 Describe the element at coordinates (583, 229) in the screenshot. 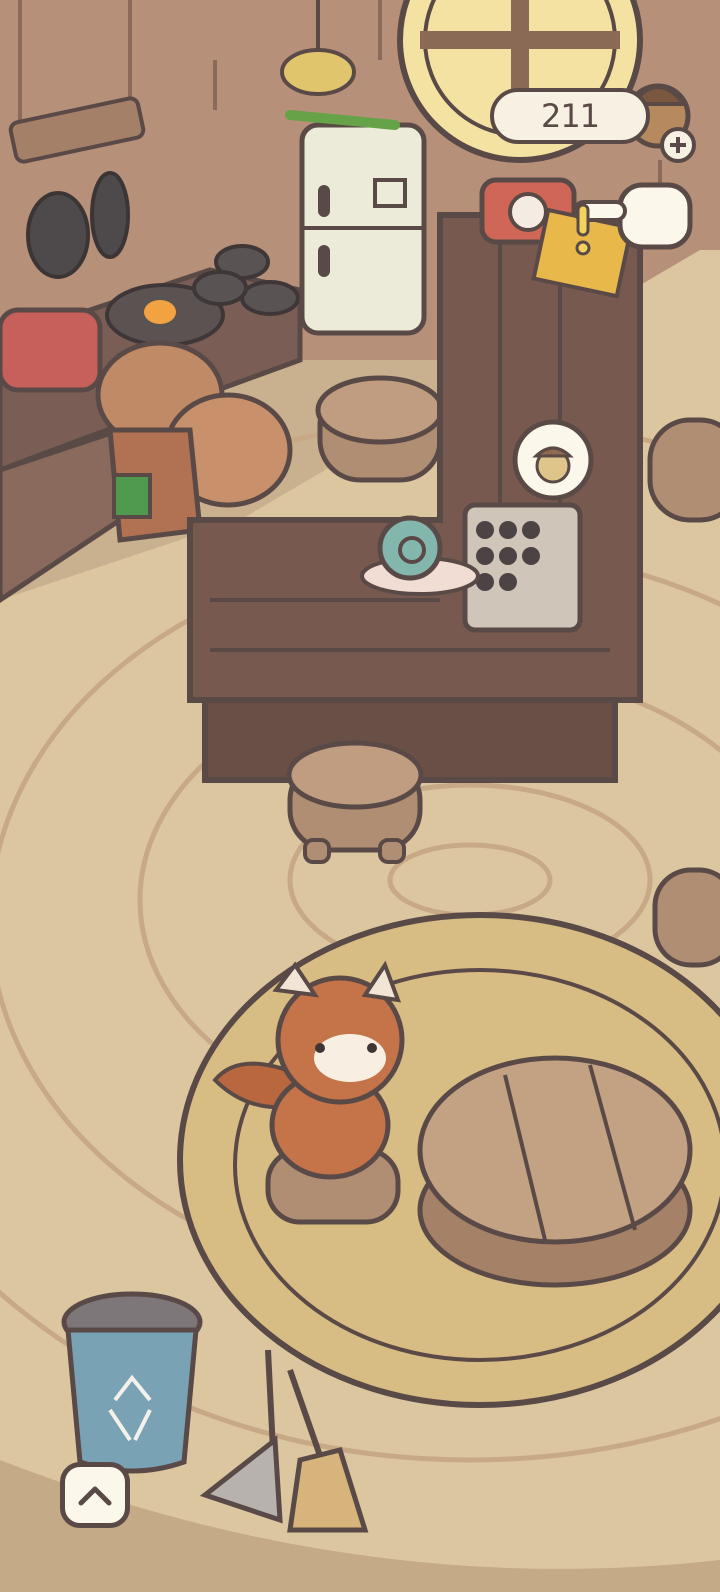

I see `exclamation-icon` at that location.